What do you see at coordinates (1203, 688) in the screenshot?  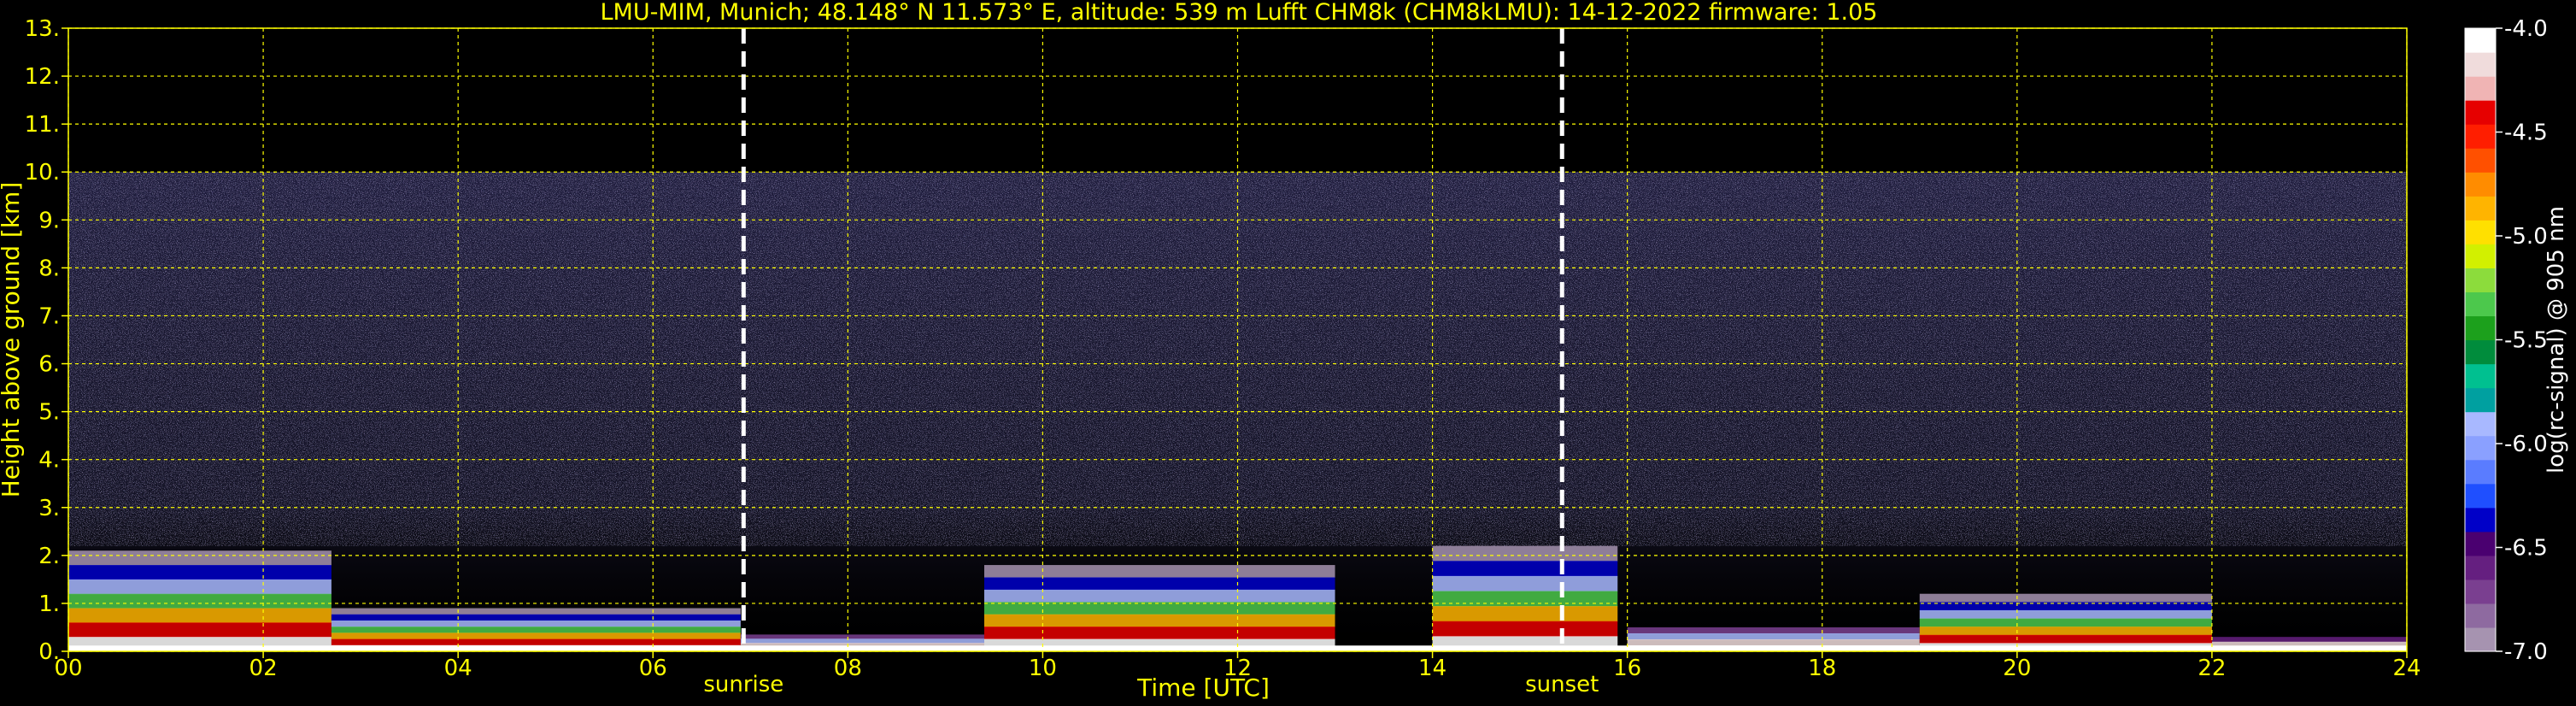 I see `x-axis-label: Time [UTC]` at bounding box center [1203, 688].